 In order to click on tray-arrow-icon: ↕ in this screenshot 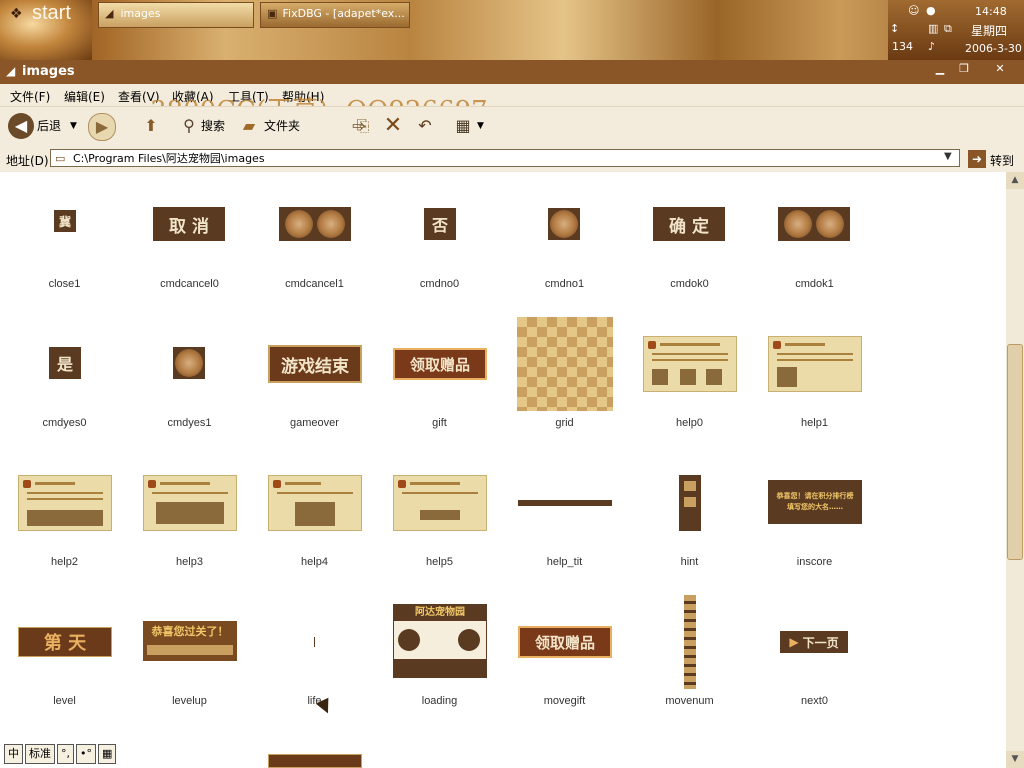, I will do `click(894, 28)`.